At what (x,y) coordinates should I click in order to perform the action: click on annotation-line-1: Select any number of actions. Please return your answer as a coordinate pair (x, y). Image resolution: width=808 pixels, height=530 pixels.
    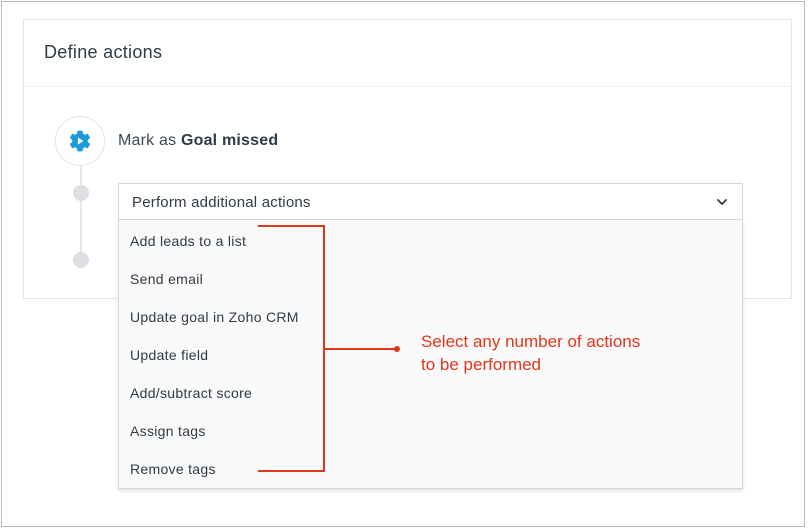
    Looking at the image, I should click on (531, 341).